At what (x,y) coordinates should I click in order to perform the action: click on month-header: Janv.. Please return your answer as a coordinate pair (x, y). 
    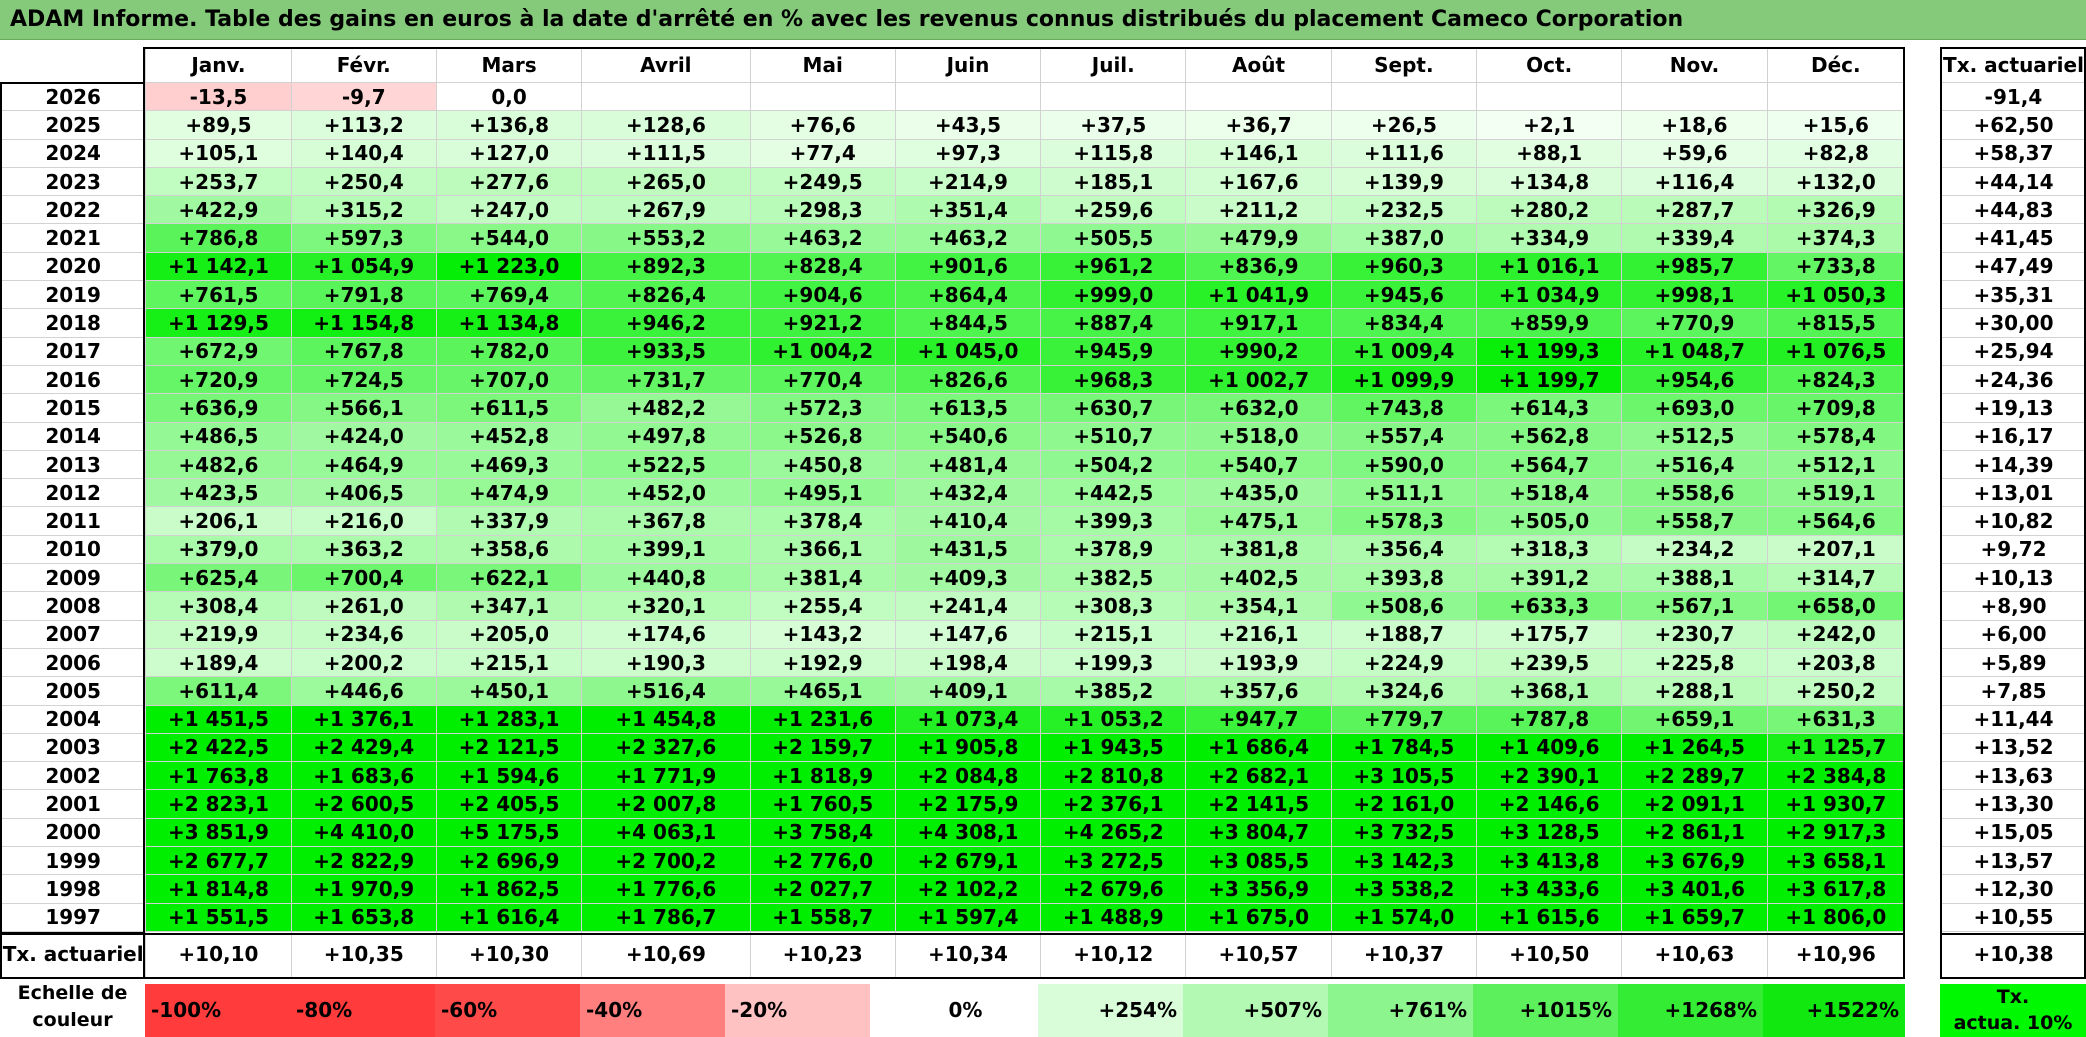
    Looking at the image, I should click on (218, 65).